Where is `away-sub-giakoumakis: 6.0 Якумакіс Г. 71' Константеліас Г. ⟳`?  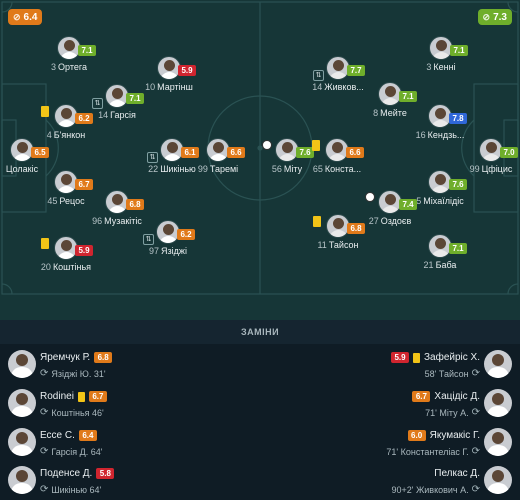 away-sub-giakoumakis: 6.0 Якумакіс Г. 71' Константеліас Г. ⟳ is located at coordinates (392, 443).